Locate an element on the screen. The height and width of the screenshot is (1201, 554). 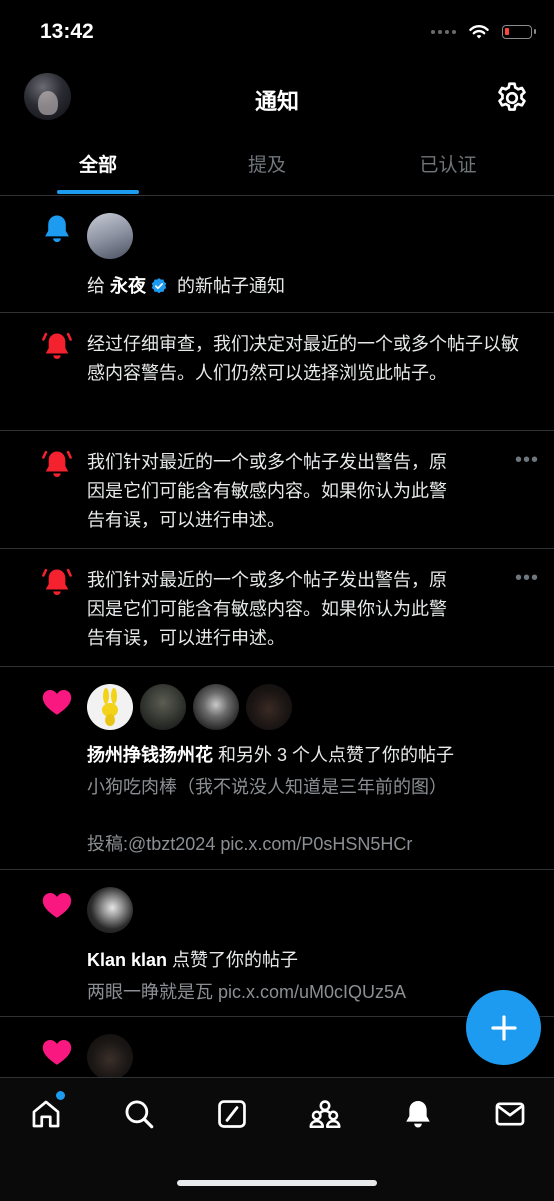
notification-text: Klan klan 点赞了你的帖子 is located at coordinates (193, 960).